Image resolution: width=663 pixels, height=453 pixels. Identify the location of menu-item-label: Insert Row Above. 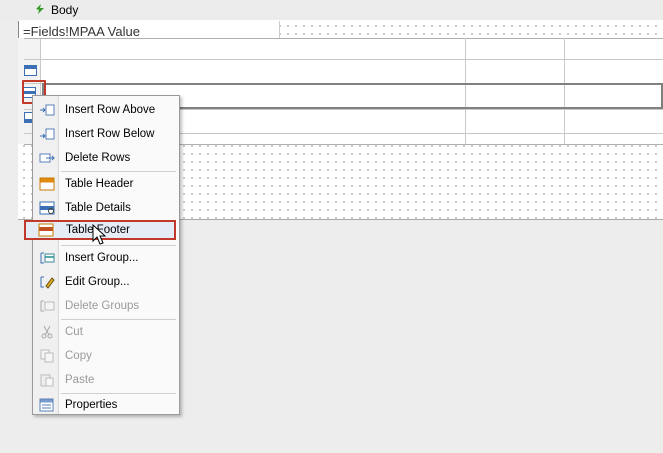
(110, 110).